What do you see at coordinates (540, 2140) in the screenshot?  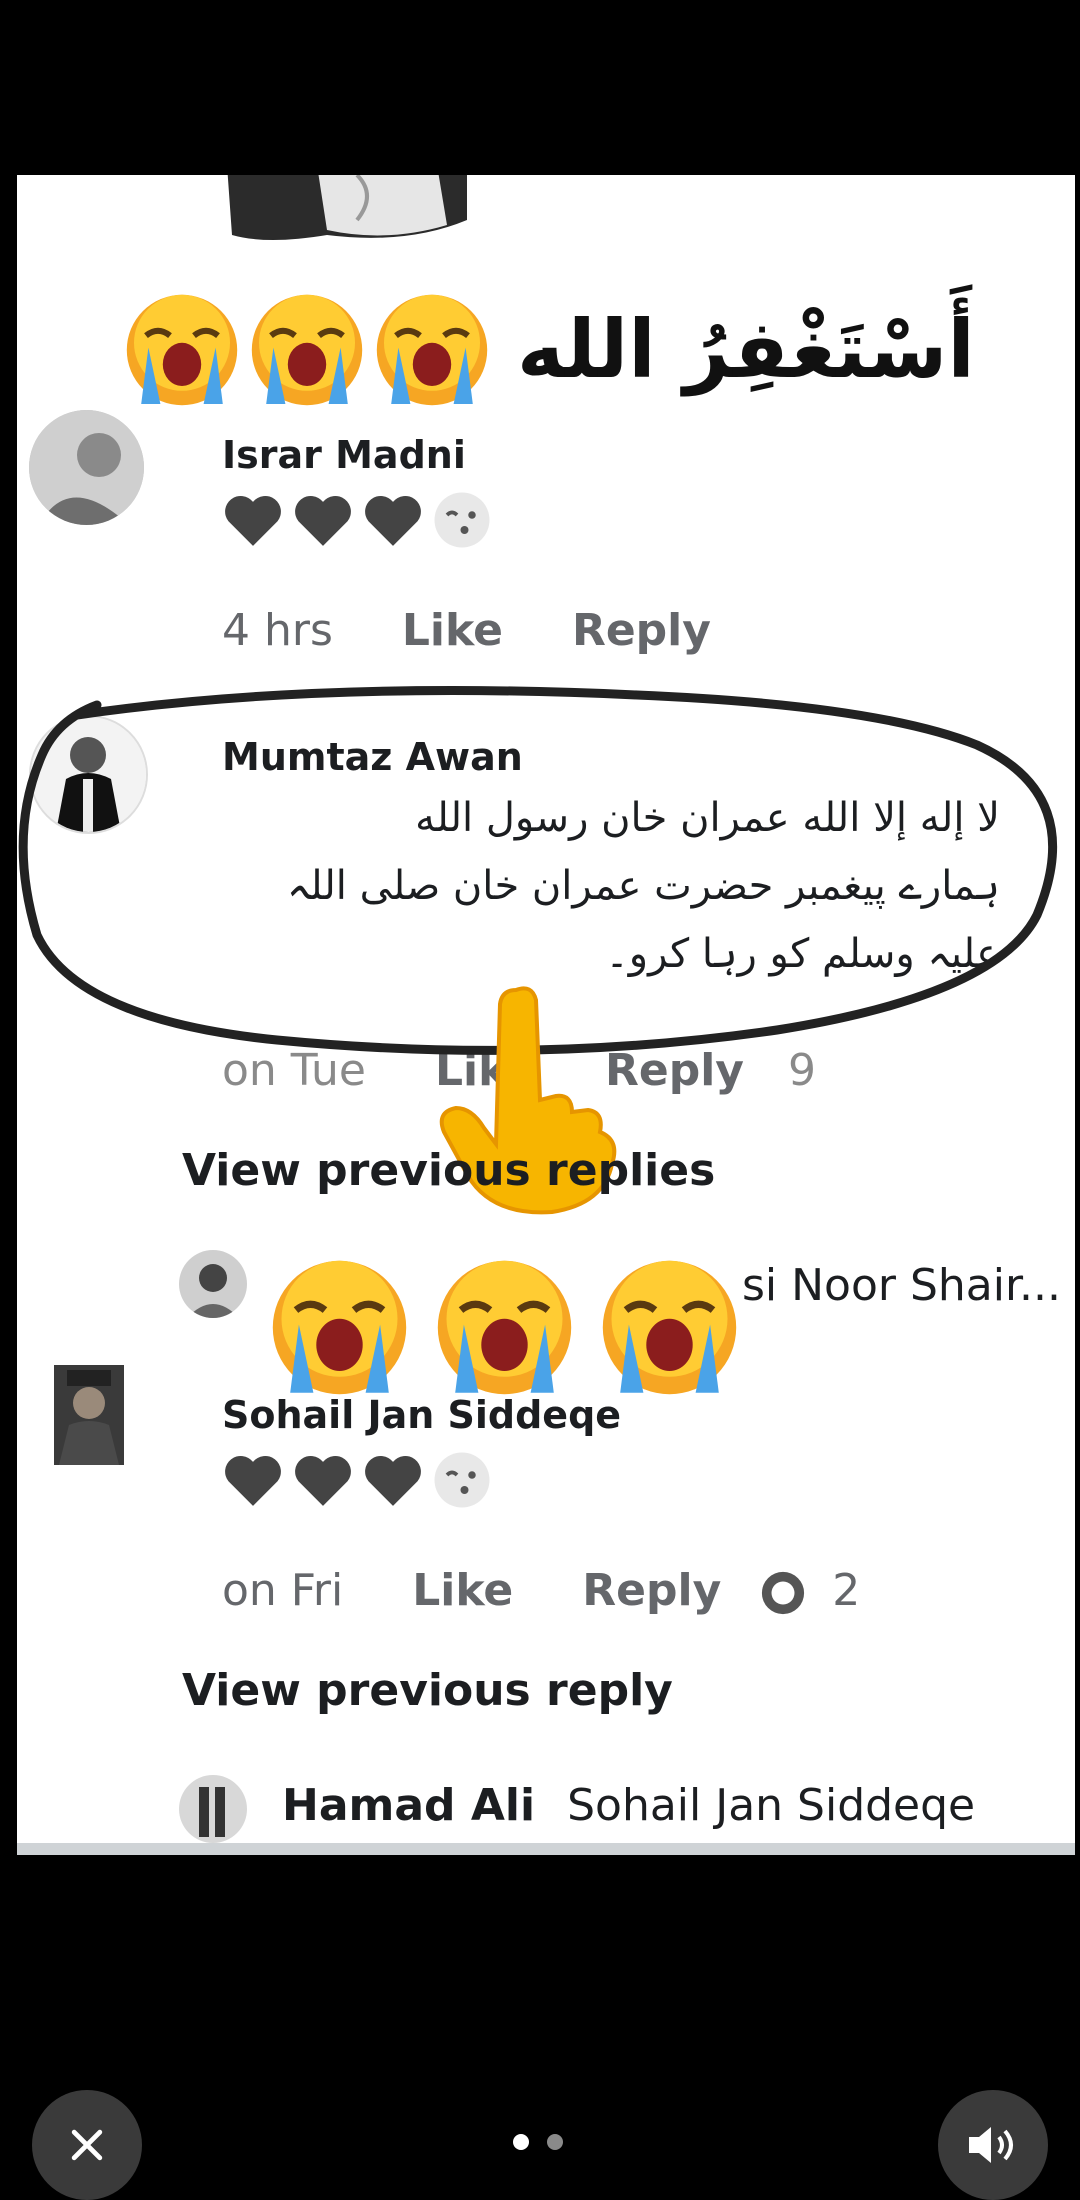 I see `media-controls` at bounding box center [540, 2140].